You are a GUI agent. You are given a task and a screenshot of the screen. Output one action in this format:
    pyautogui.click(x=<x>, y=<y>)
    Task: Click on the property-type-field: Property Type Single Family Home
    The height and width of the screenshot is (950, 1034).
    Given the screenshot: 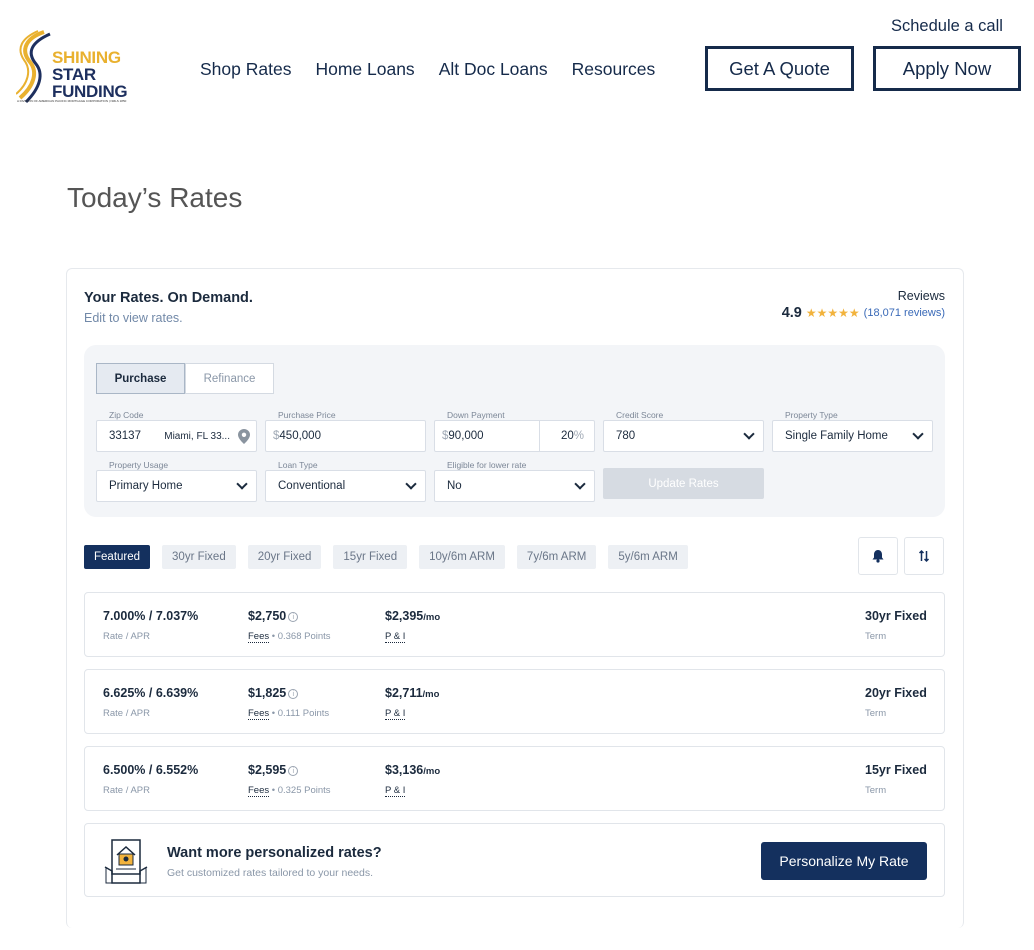 What is the action you would take?
    pyautogui.click(x=852, y=431)
    